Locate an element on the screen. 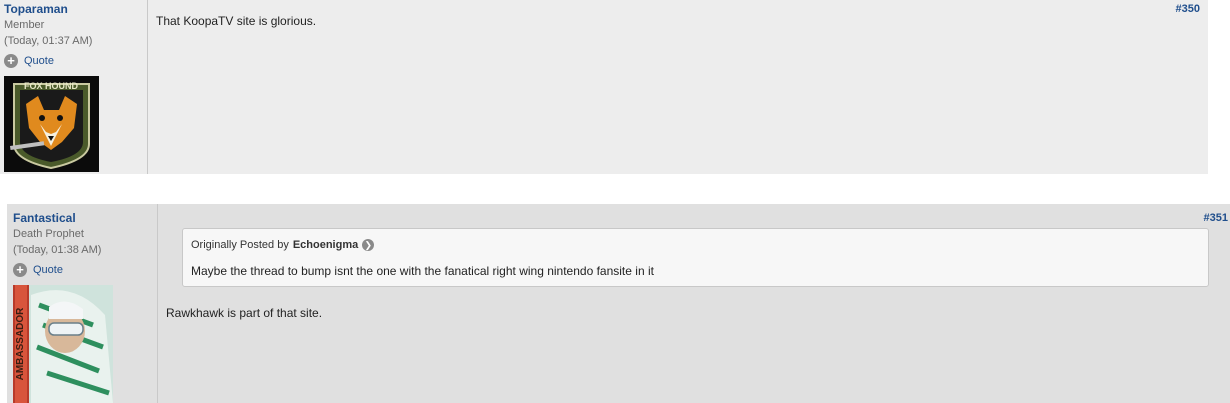 This screenshot has width=1230, height=403. post-time: (Today, 01:37 AM) is located at coordinates (48, 41).